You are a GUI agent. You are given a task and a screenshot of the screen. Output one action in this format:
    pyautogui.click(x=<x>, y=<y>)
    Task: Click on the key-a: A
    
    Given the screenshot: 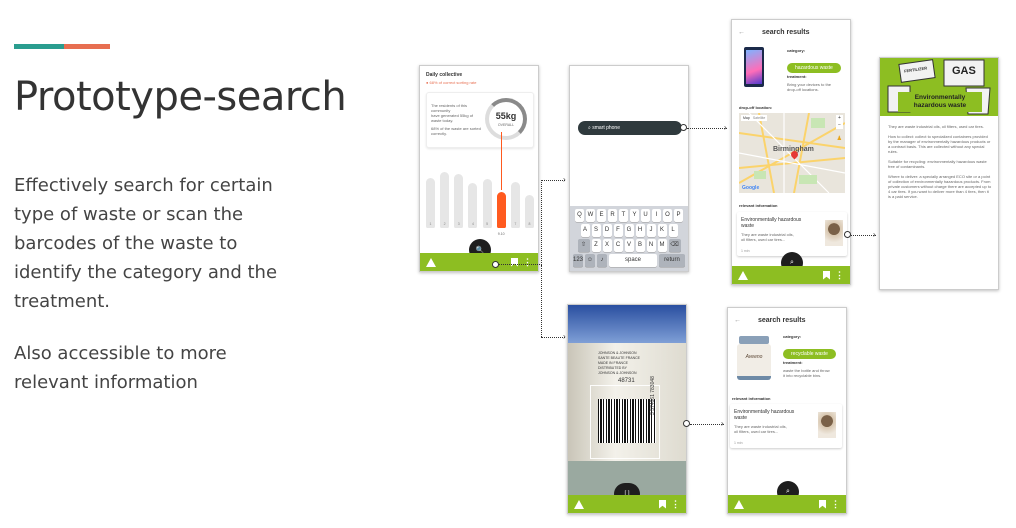 What is the action you would take?
    pyautogui.click(x=585, y=230)
    